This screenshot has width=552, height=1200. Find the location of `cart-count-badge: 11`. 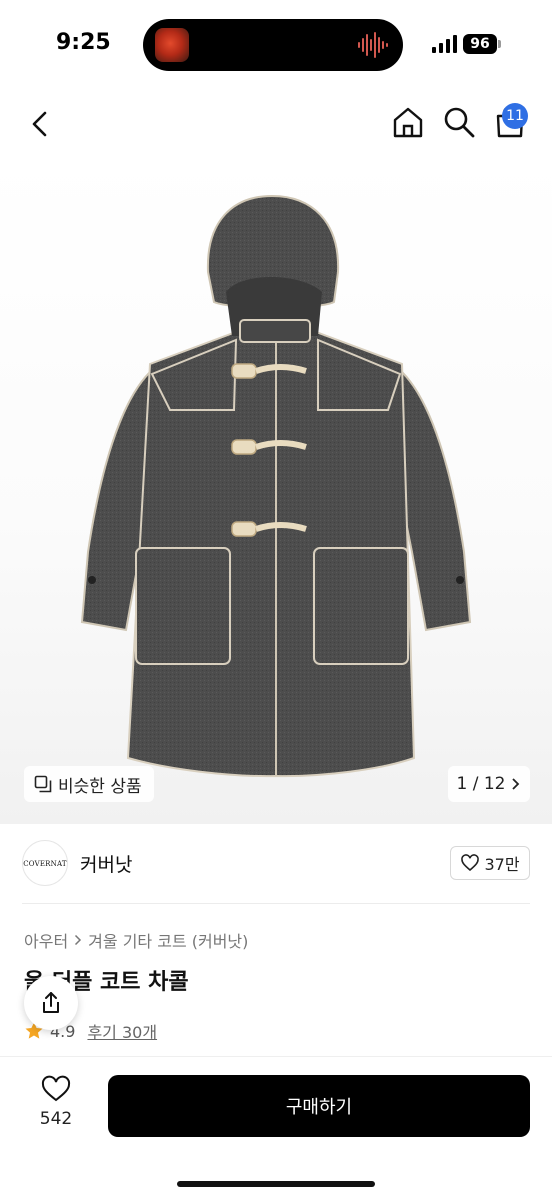

cart-count-badge: 11 is located at coordinates (515, 116).